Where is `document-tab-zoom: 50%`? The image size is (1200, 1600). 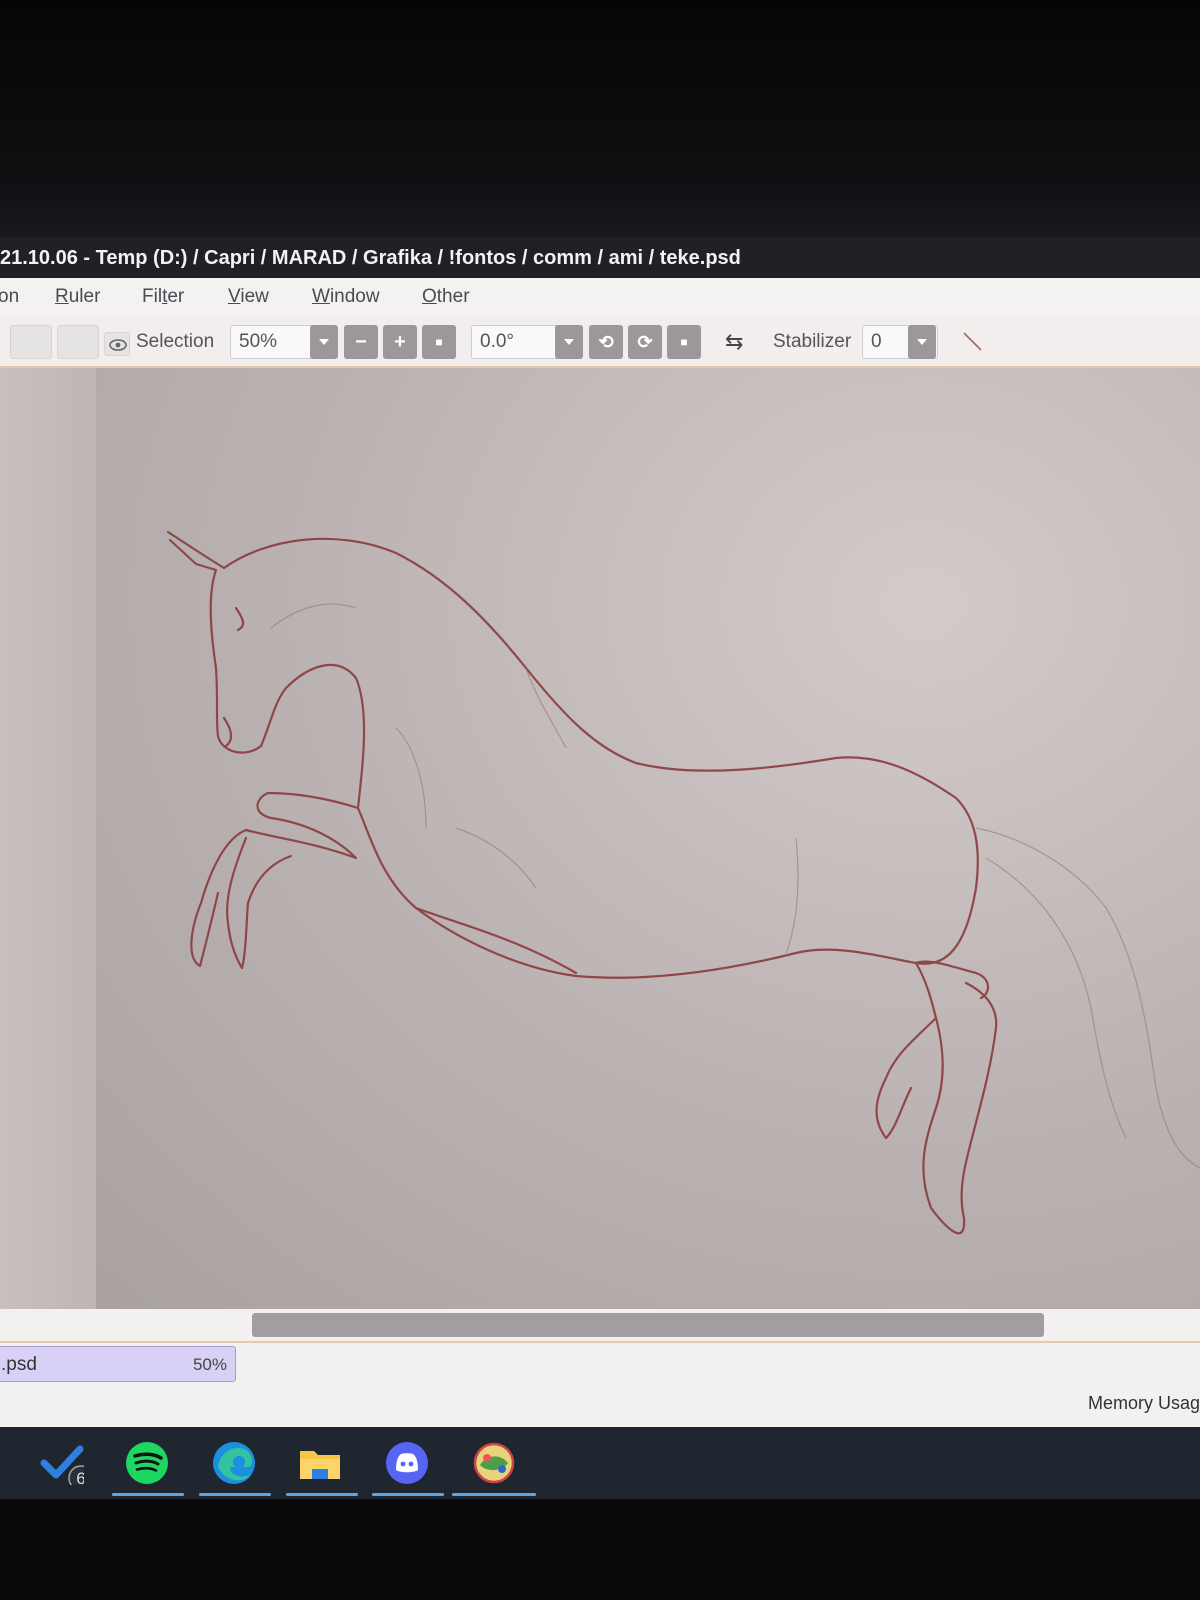
document-tab-zoom: 50% is located at coordinates (209, 1364).